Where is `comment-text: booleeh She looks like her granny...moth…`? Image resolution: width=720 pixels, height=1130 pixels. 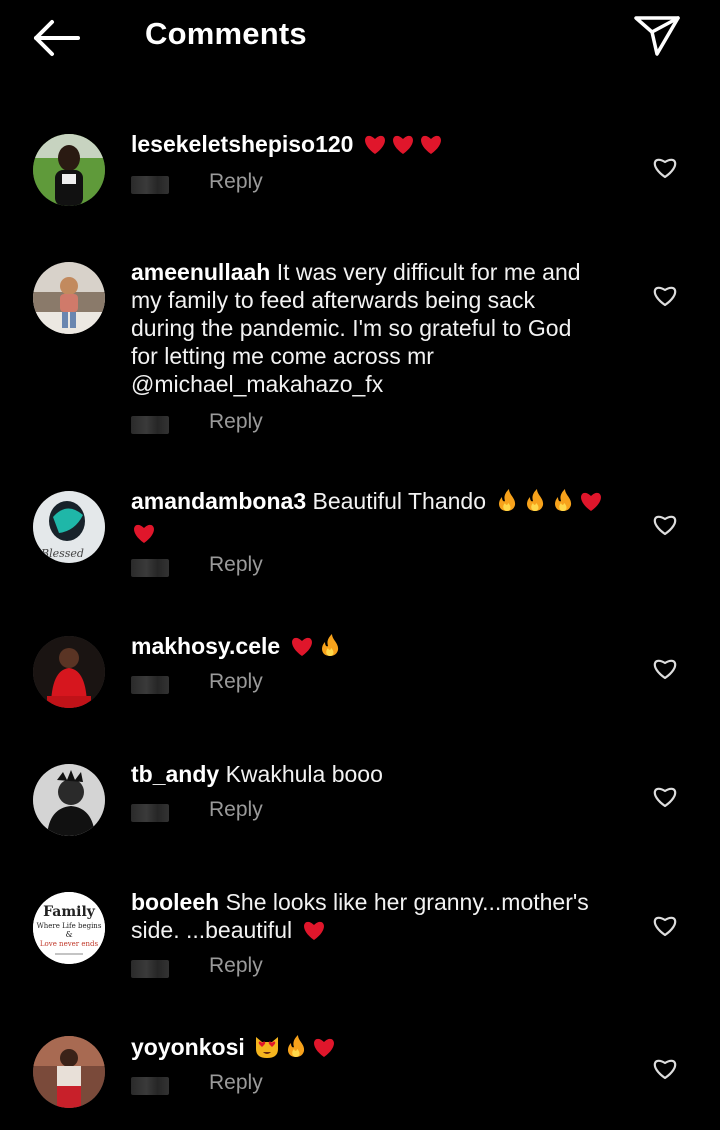 comment-text: booleeh She looks like her granny...moth… is located at coordinates (376, 918).